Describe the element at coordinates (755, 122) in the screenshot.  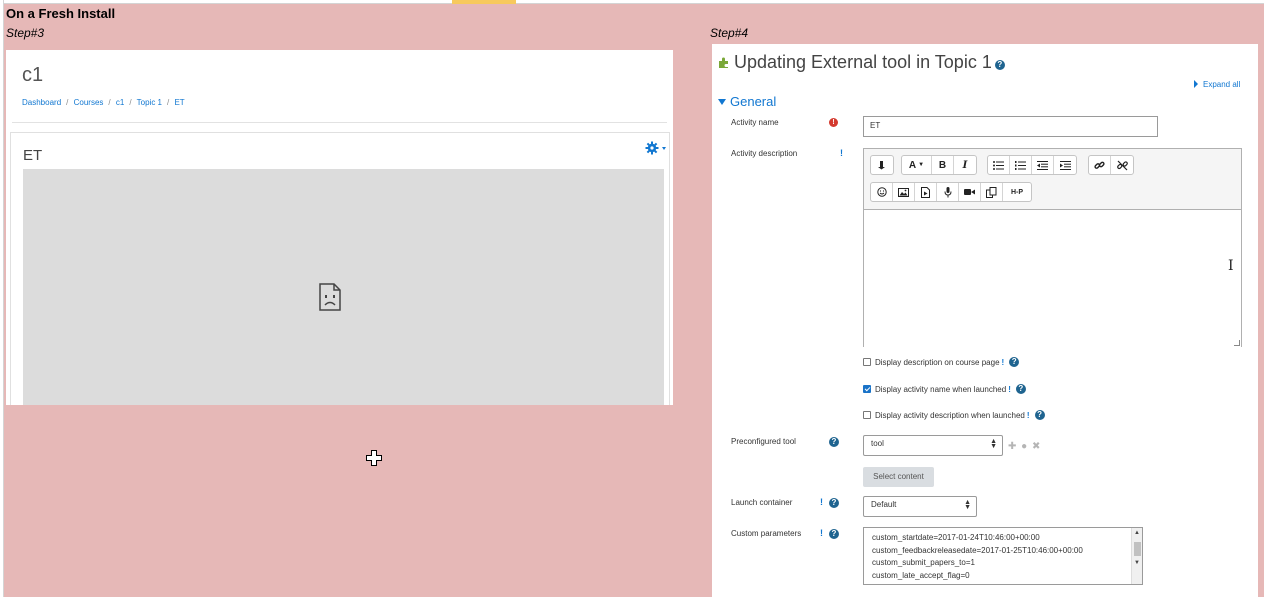
I see `activity-name-label: Activity name` at that location.